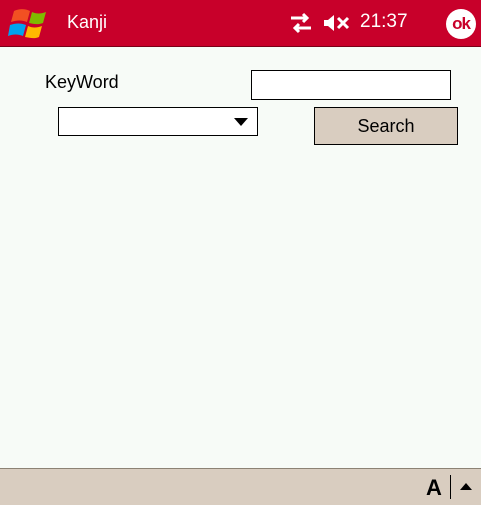 This screenshot has height=505, width=481. I want to click on windows-start-icon, so click(32, 24).